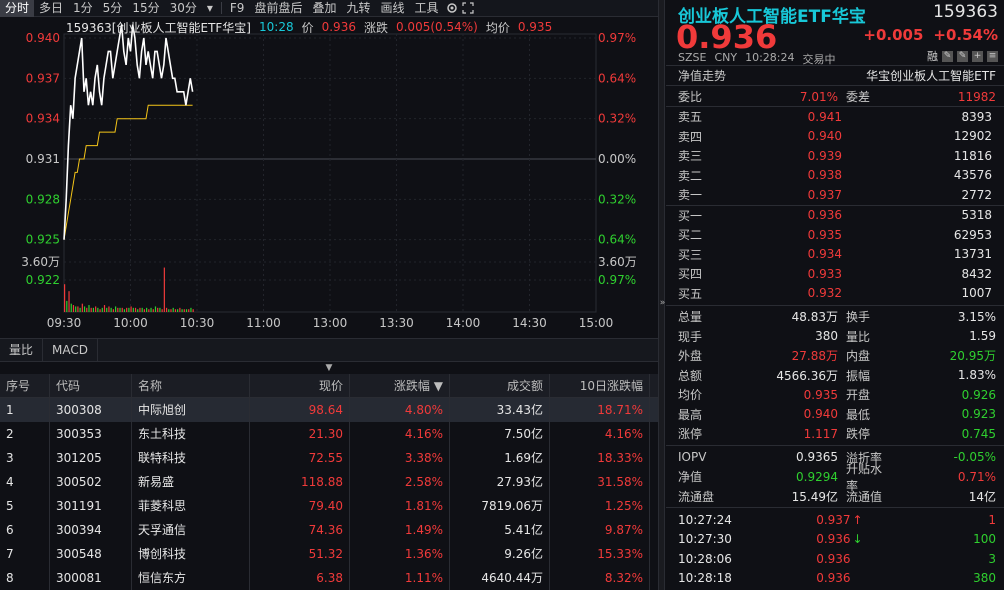 The image size is (1004, 590). Describe the element at coordinates (617, 78) in the screenshot. I see `y-pct-tick-label: 0.64%` at that location.